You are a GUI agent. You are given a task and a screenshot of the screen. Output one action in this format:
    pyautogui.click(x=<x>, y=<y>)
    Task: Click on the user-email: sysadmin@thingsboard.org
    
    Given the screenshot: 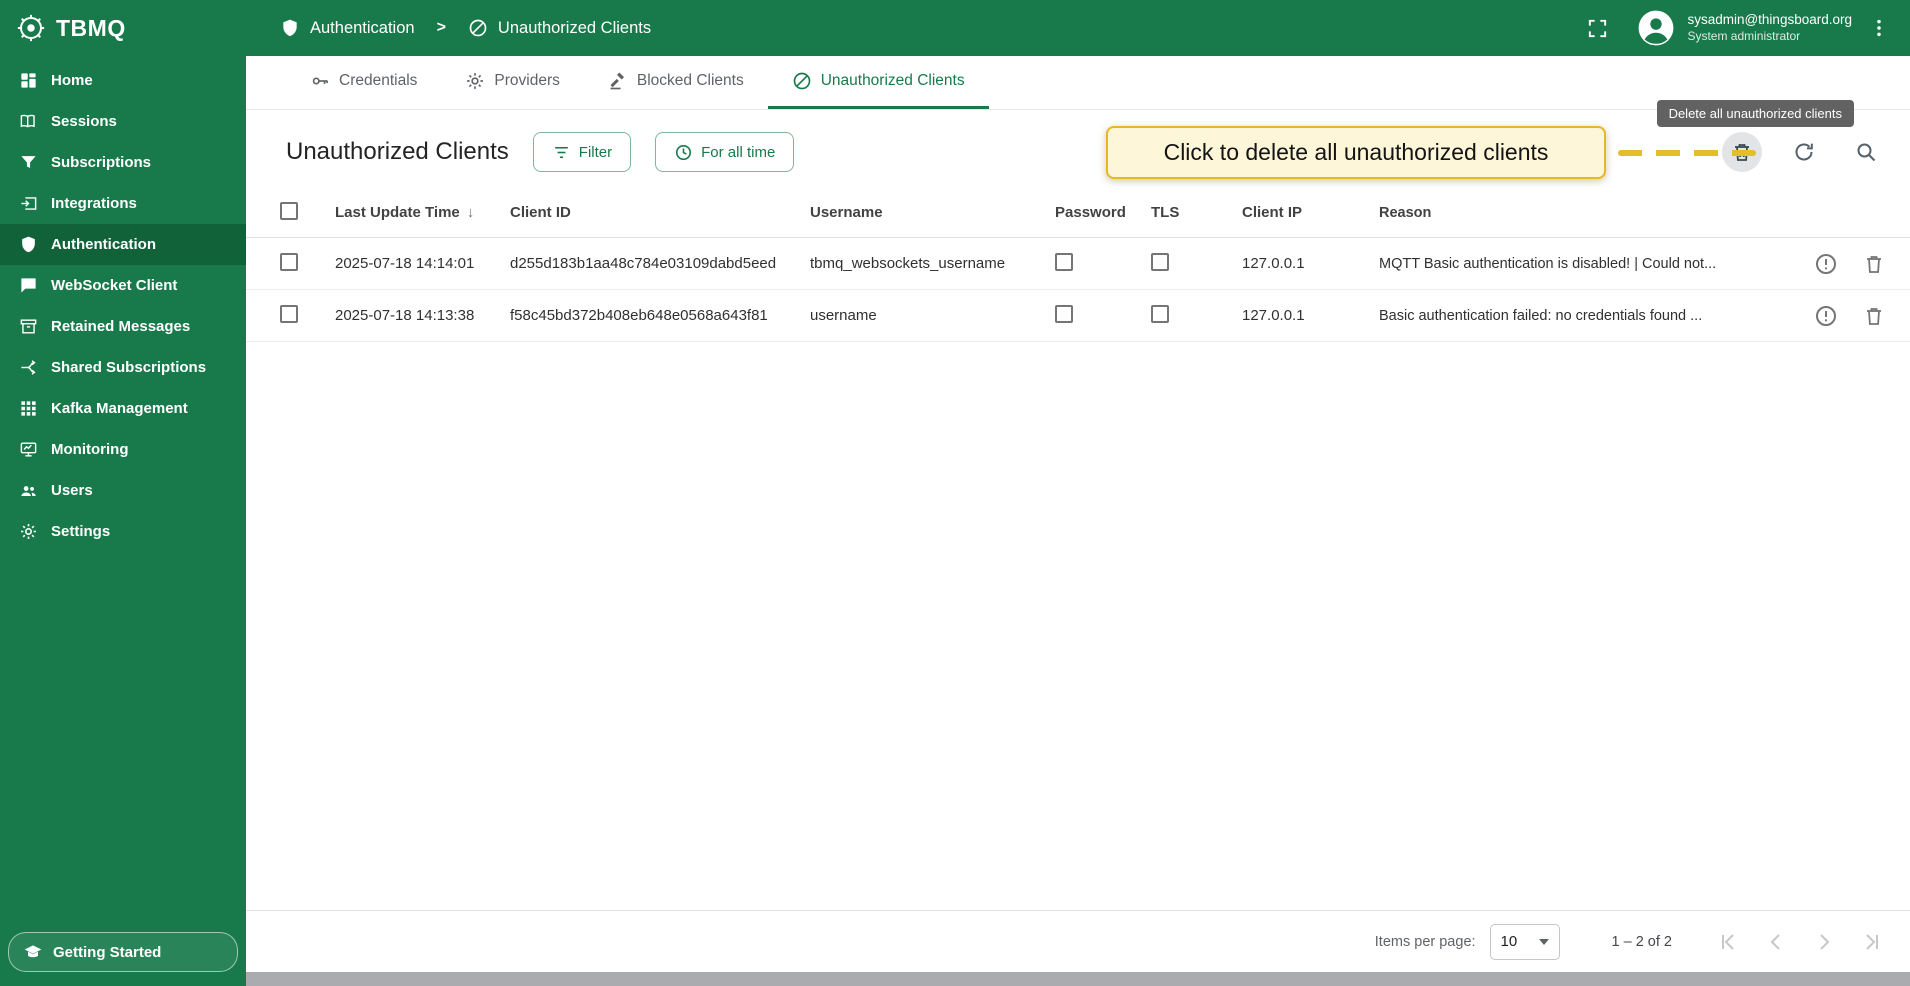 What is the action you would take?
    pyautogui.click(x=1769, y=20)
    